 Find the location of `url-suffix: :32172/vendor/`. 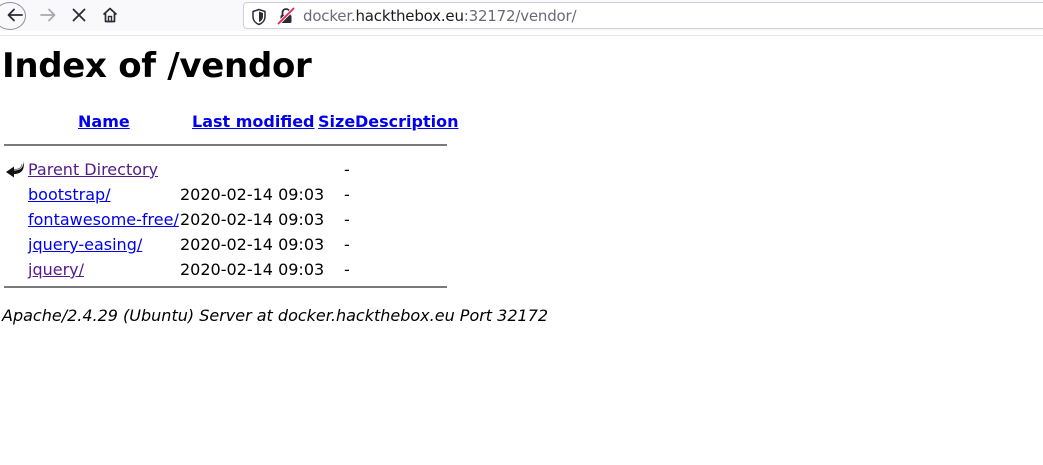

url-suffix: :32172/vendor/ is located at coordinates (520, 16).